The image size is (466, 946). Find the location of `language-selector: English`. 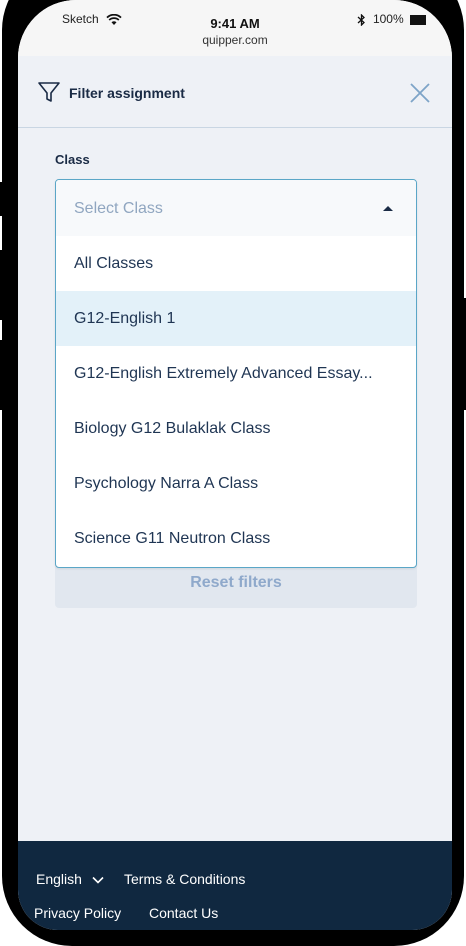

language-selector: English is located at coordinates (70, 879).